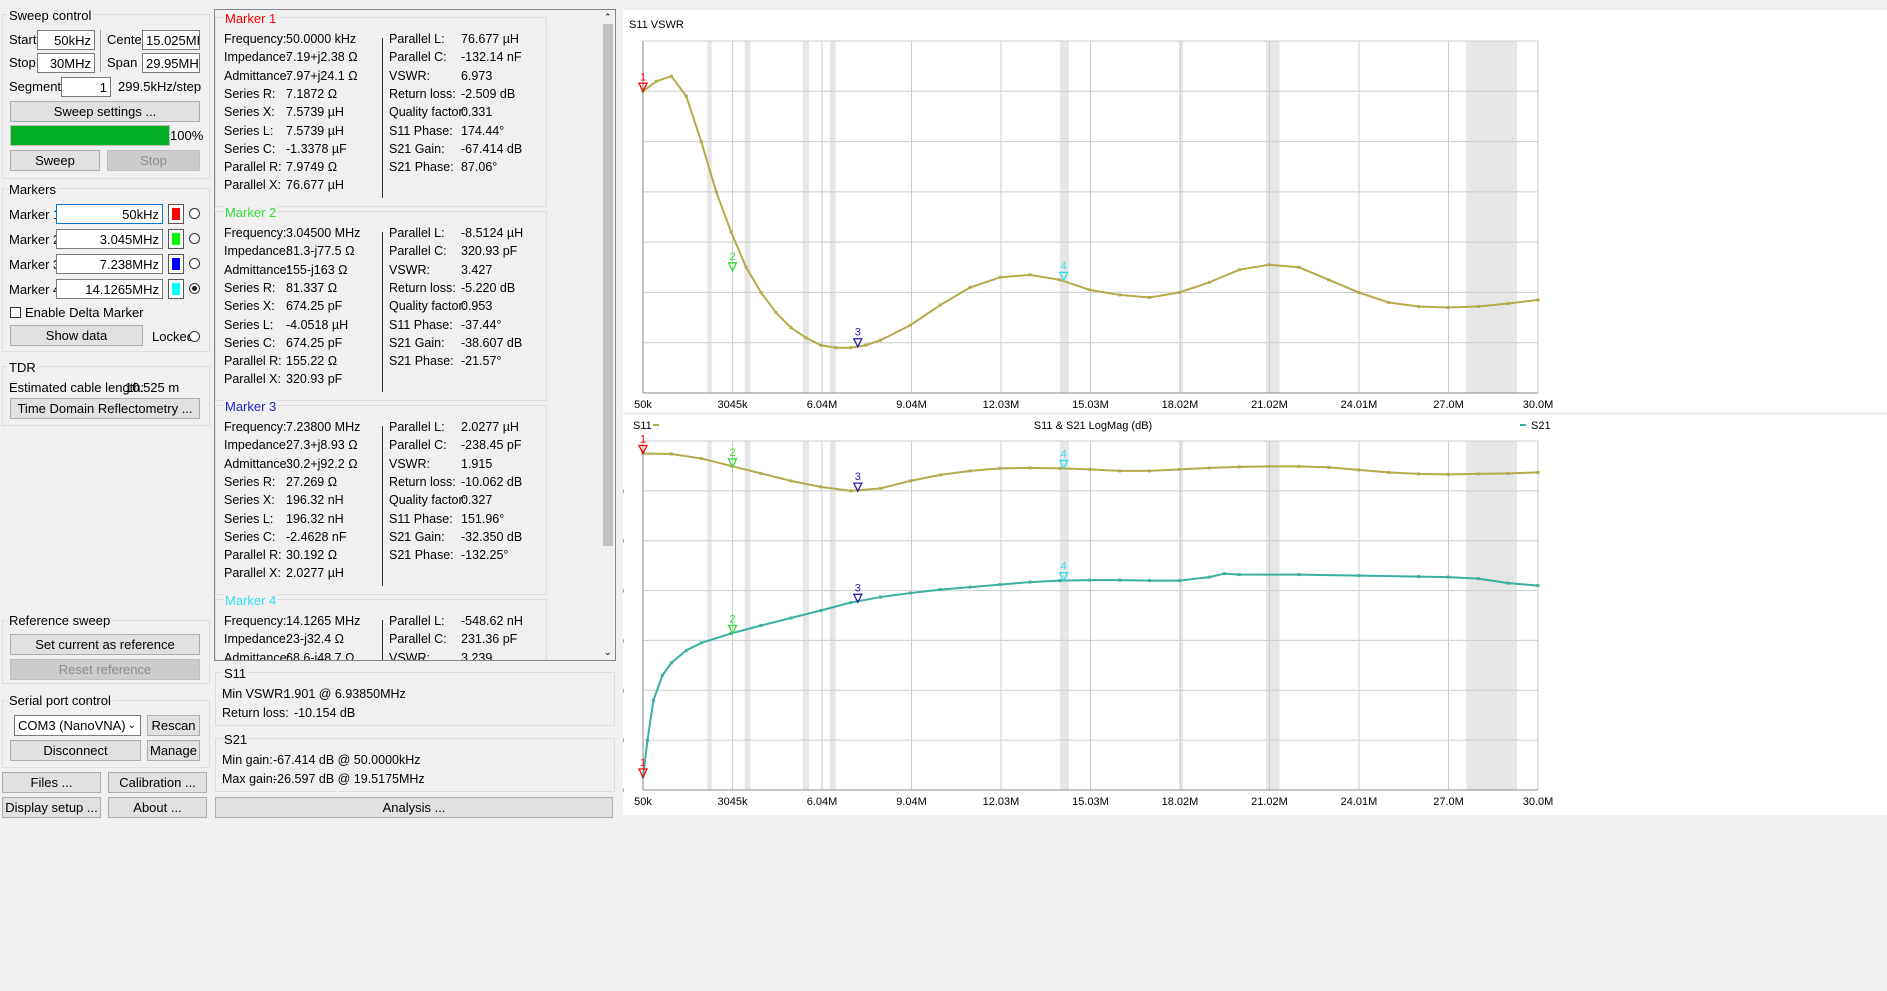 Image resolution: width=1887 pixels, height=991 pixels. What do you see at coordinates (35, 239) in the screenshot?
I see `marker-2-label: Marker 2` at bounding box center [35, 239].